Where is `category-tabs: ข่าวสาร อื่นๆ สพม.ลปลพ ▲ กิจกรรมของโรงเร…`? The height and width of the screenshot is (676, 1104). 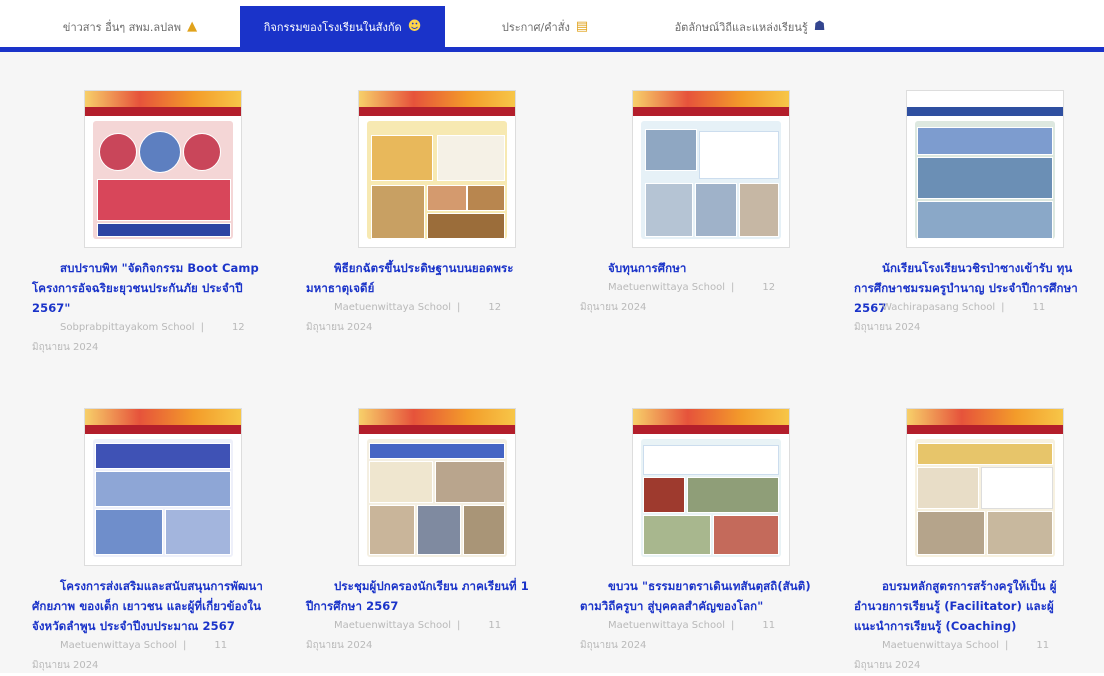 category-tabs: ข่าวสาร อื่นๆ สพม.ลปลพ ▲ กิจกรรมของโรงเร… is located at coordinates (552, 26).